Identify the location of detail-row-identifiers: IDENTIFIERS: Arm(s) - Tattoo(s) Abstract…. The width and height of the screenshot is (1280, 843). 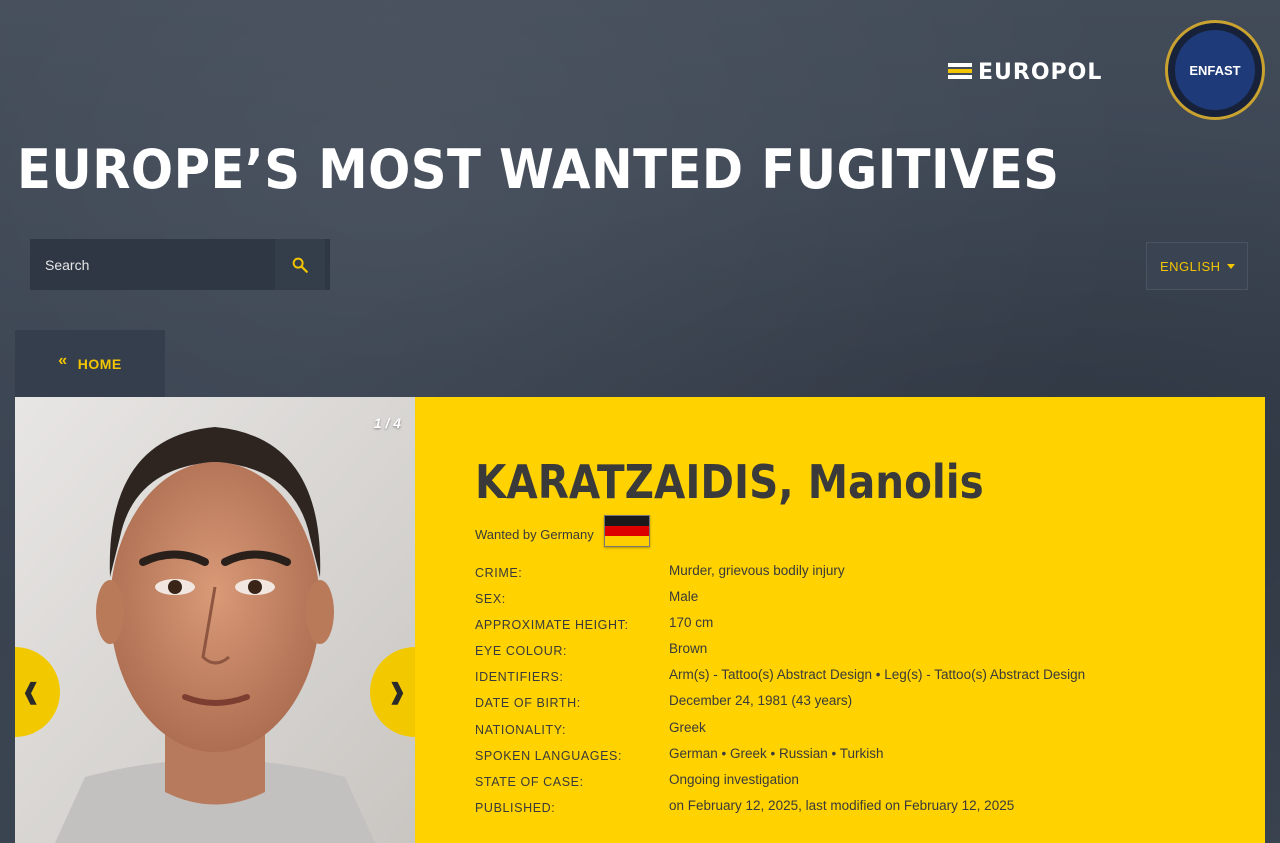
(780, 680).